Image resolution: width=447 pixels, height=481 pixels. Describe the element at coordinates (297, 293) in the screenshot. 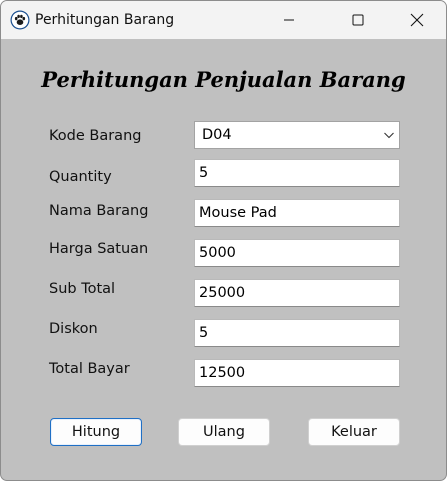

I see `sub-total-input: 25000` at that location.